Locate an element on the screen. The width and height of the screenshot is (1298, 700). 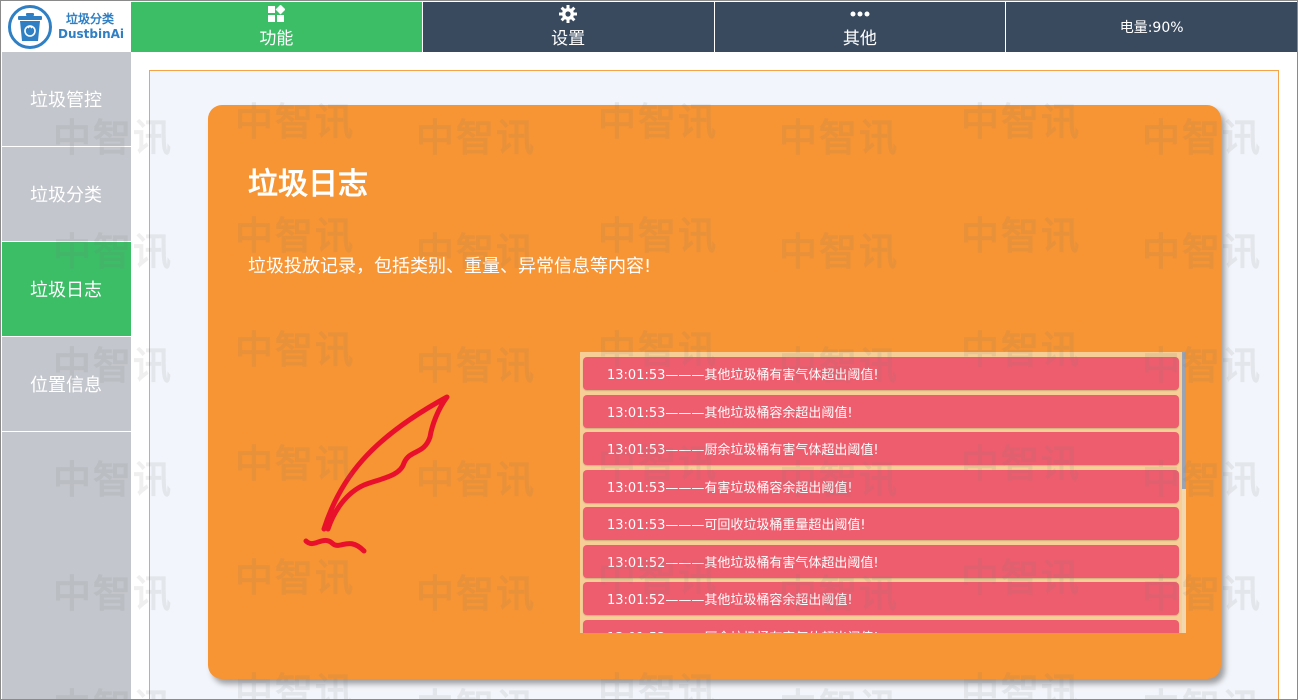
sidebar-item-label: 垃圾管控 is located at coordinates (66, 100).